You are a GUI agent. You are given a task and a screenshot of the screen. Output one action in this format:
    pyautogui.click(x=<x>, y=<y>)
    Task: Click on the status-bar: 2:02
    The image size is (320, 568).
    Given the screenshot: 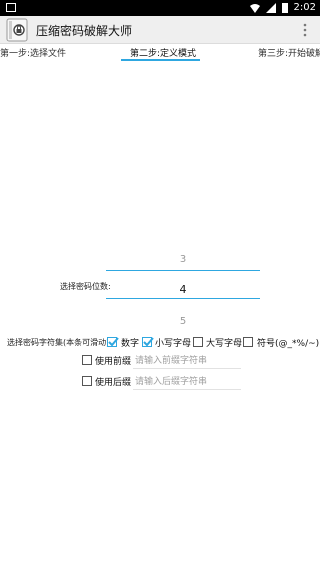 What is the action you would take?
    pyautogui.click(x=160, y=8)
    